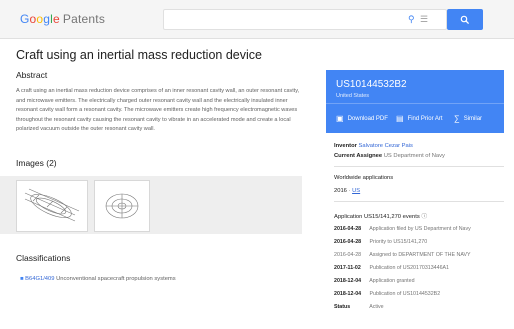 Image resolution: width=514 pixels, height=329 pixels. I want to click on event-description: Priority to US15/141,270, so click(398, 242).